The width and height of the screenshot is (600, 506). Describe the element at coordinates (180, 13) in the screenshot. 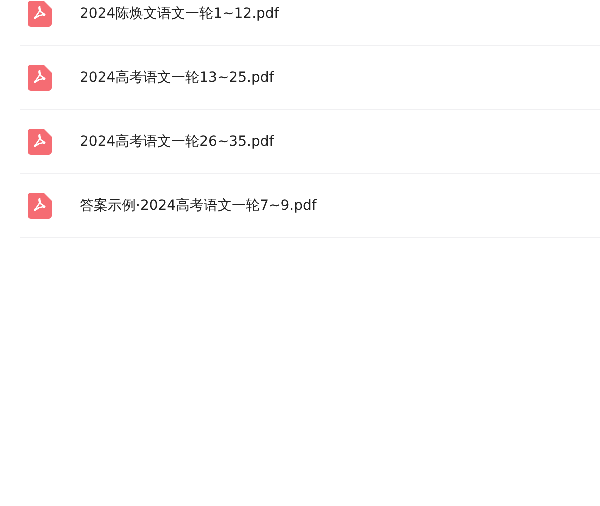

I see `file-name: 2024陈焕文语文一轮1~12.pdf` at that location.